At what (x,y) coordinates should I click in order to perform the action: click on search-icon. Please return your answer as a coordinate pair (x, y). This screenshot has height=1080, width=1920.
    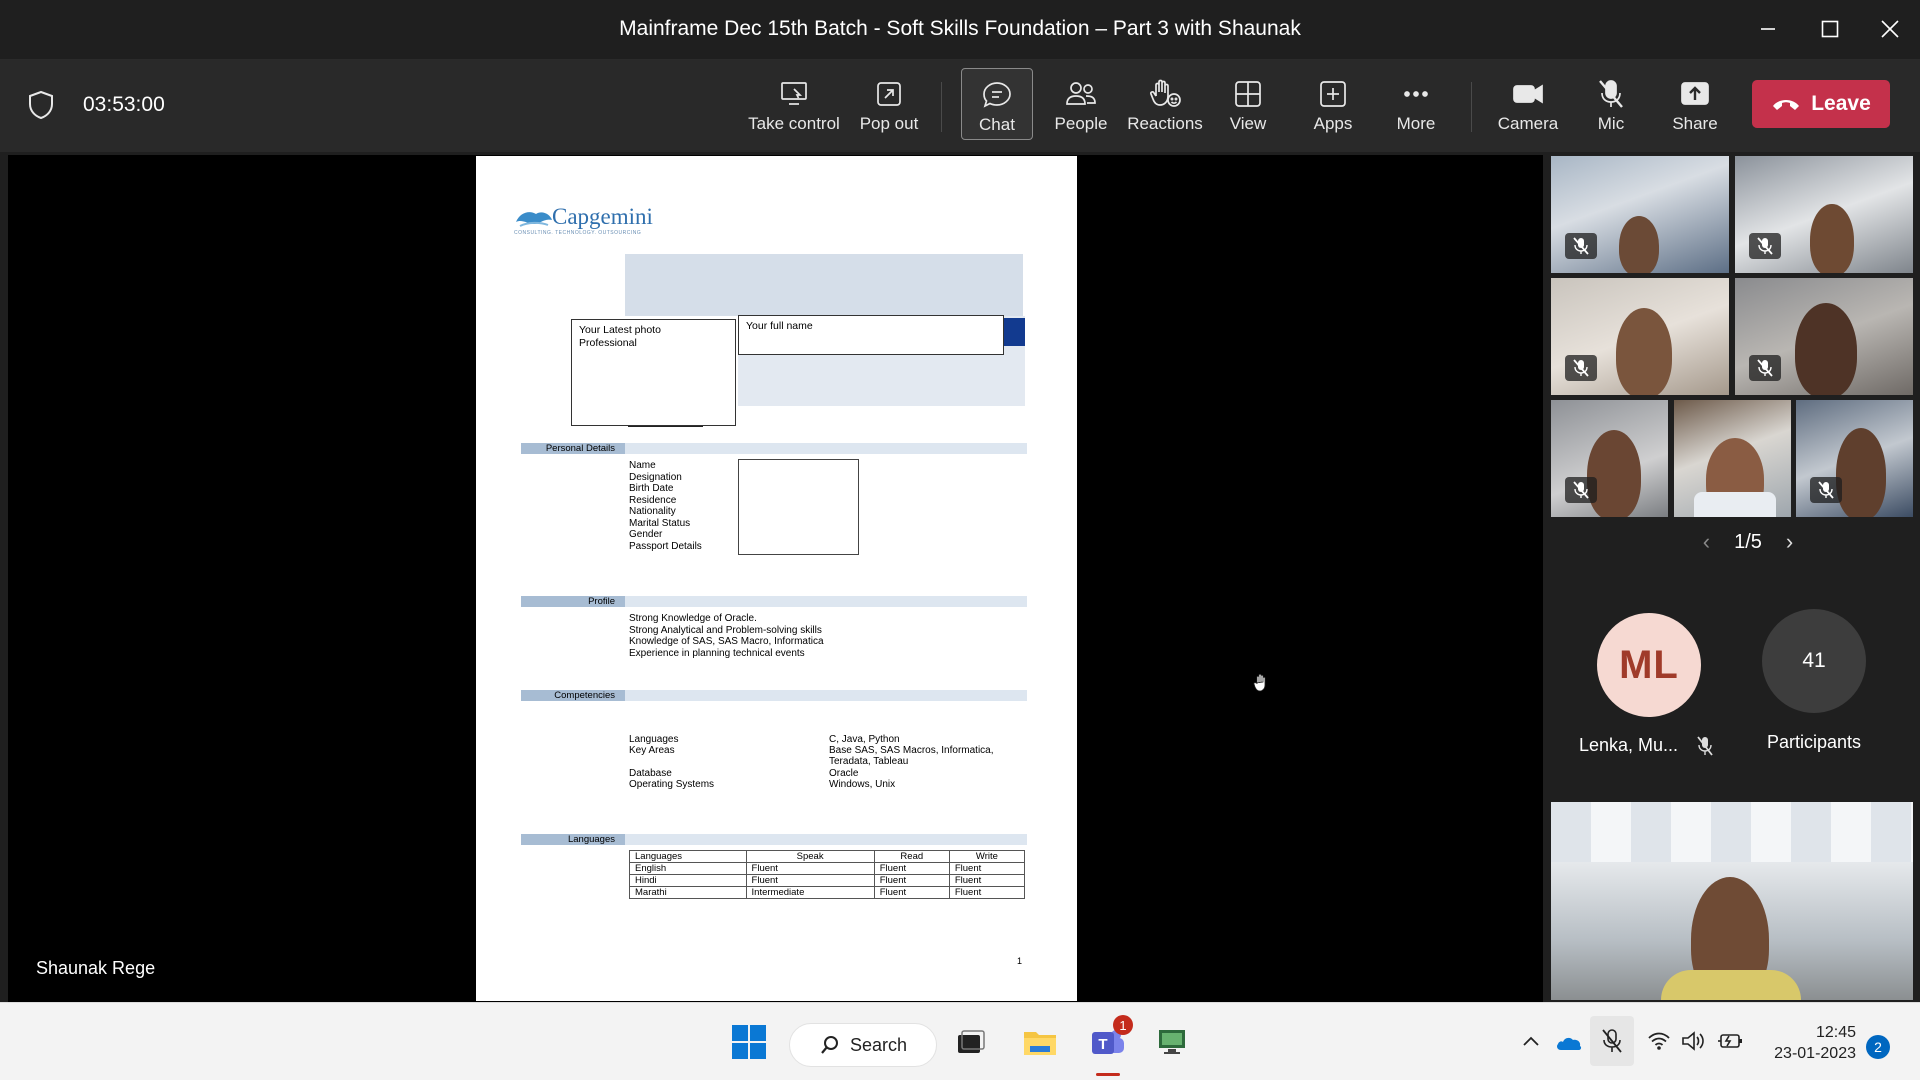
    Looking at the image, I should click on (829, 1045).